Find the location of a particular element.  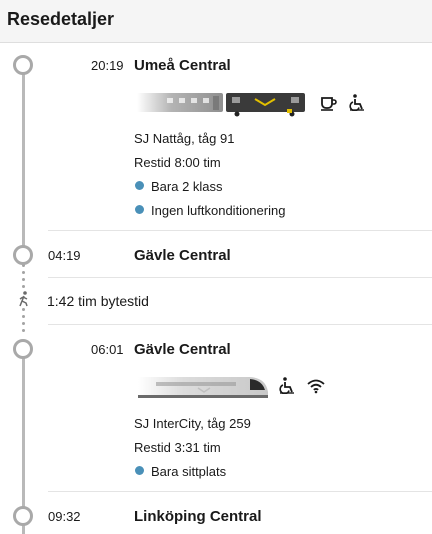

transfer-time: 1:42 tim bytestid is located at coordinates (98, 301).